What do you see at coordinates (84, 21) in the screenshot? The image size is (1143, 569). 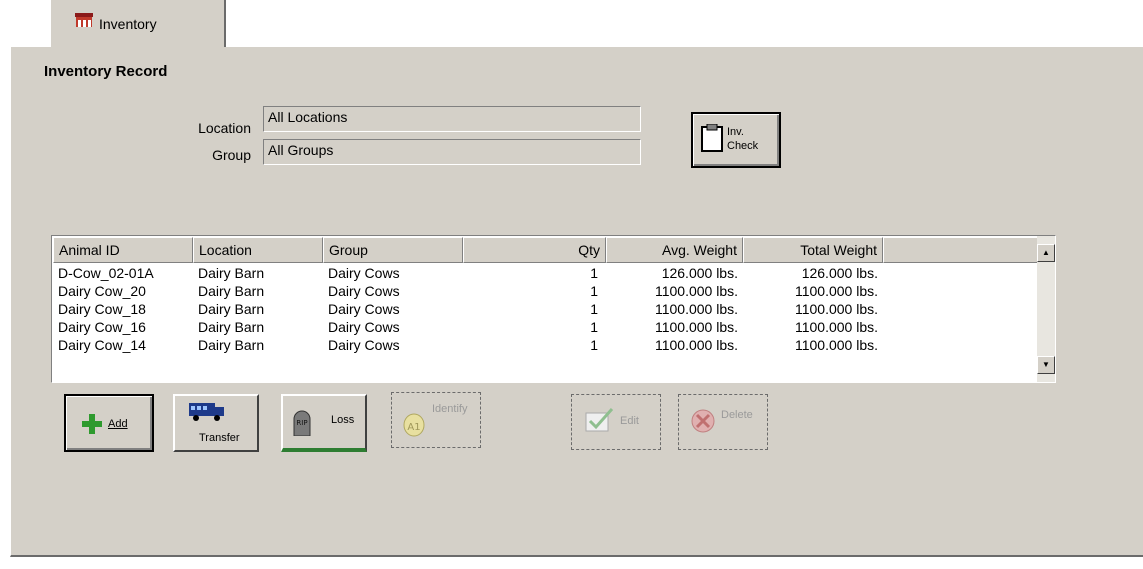 I see `barn-icon` at bounding box center [84, 21].